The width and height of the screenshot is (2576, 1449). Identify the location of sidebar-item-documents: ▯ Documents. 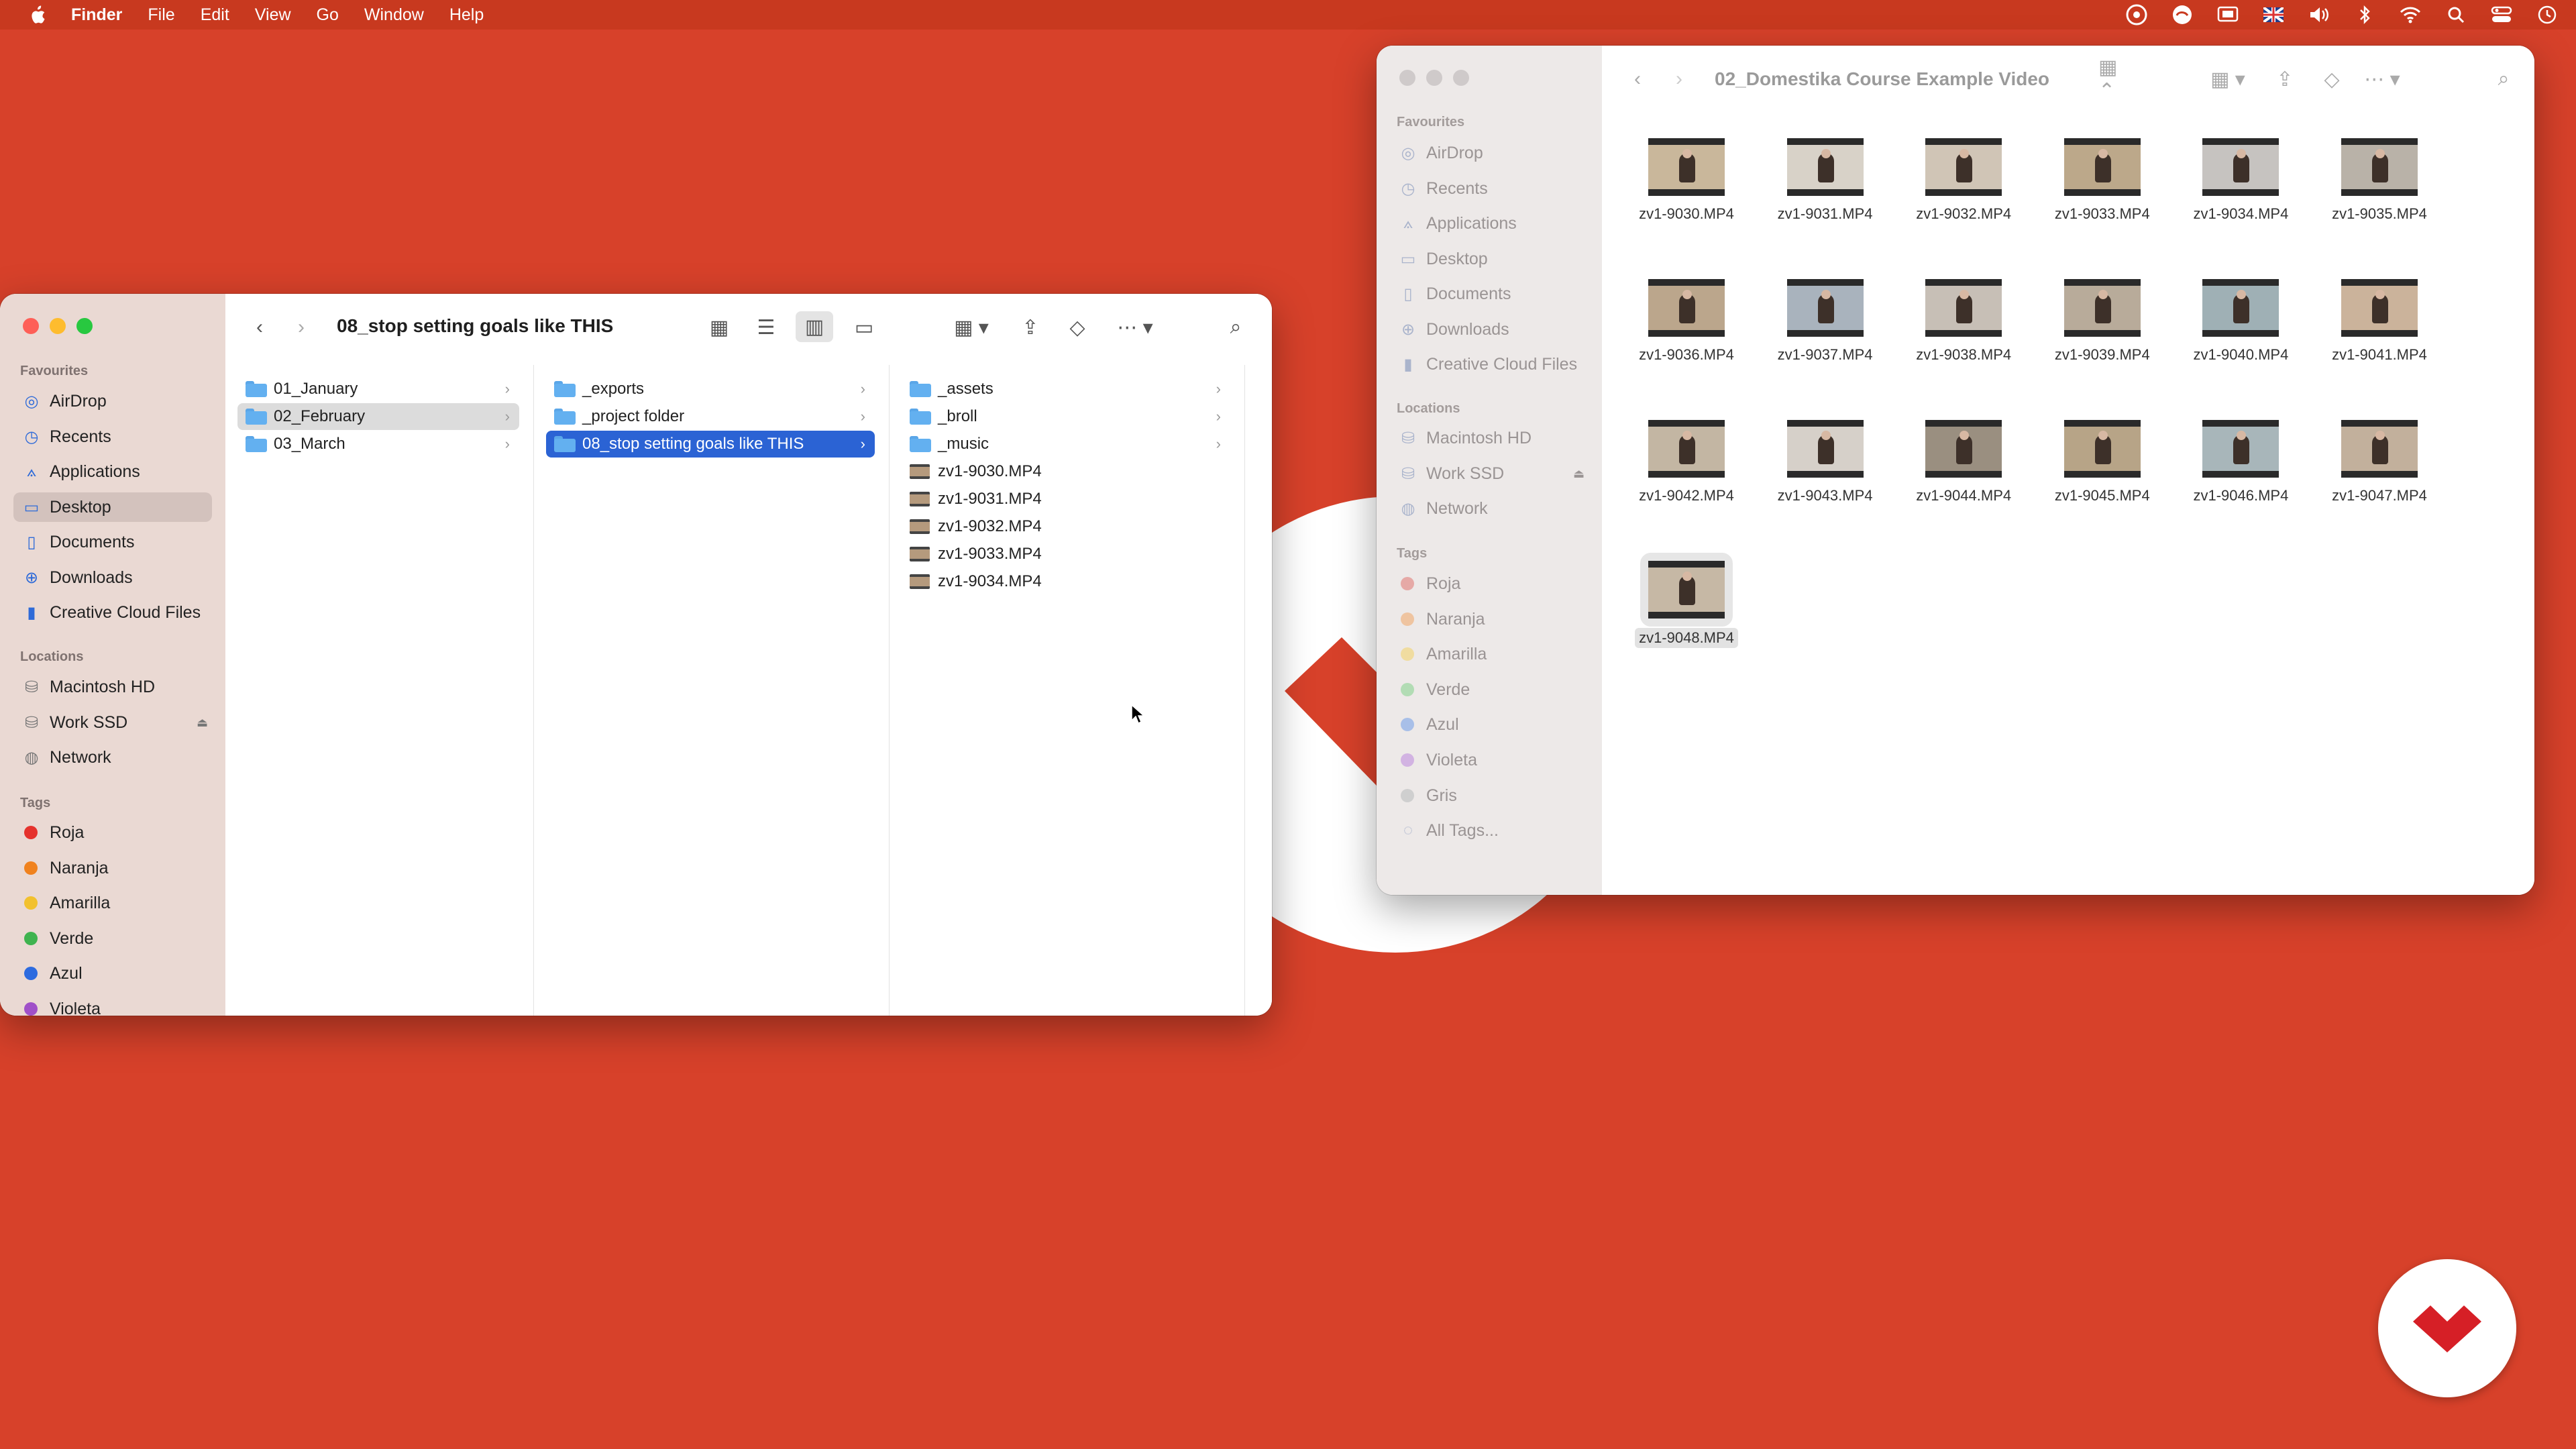
(73, 542).